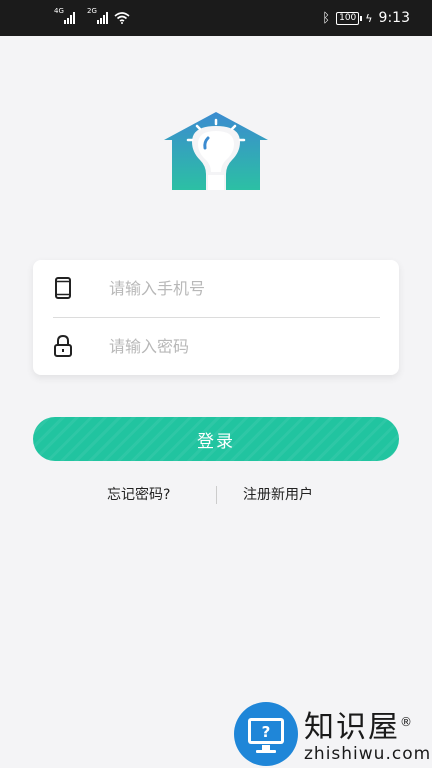 This screenshot has height=768, width=432. I want to click on phone-input, so click(239, 288).